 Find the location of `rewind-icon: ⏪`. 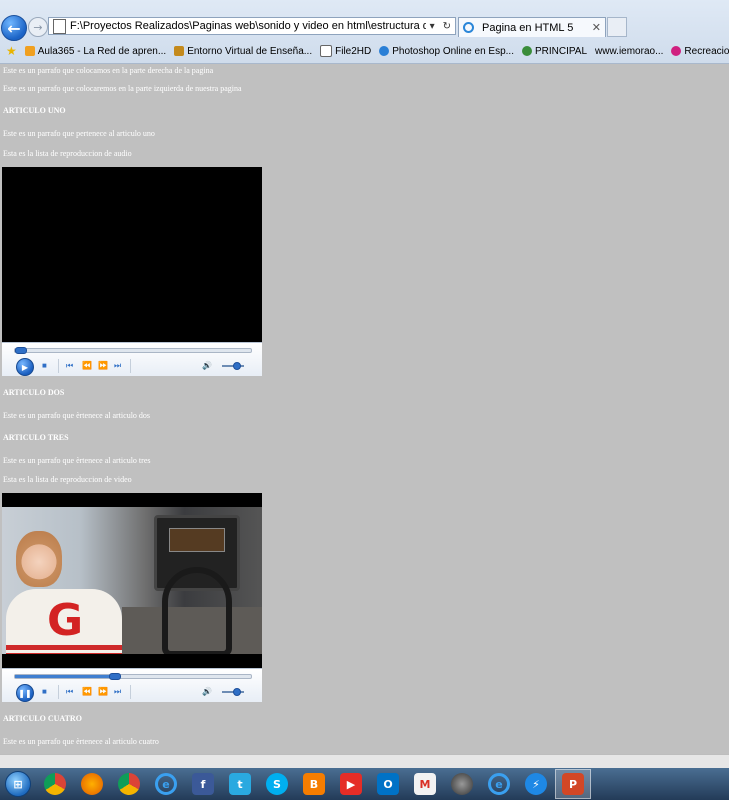

rewind-icon: ⏪ is located at coordinates (87, 365).